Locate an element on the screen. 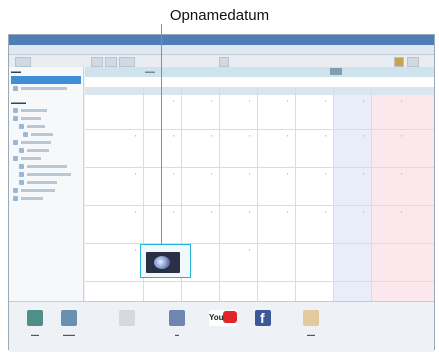 Image resolution: width=439 pixels, height=356 pixels. saturday-column is located at coordinates (352, 198).